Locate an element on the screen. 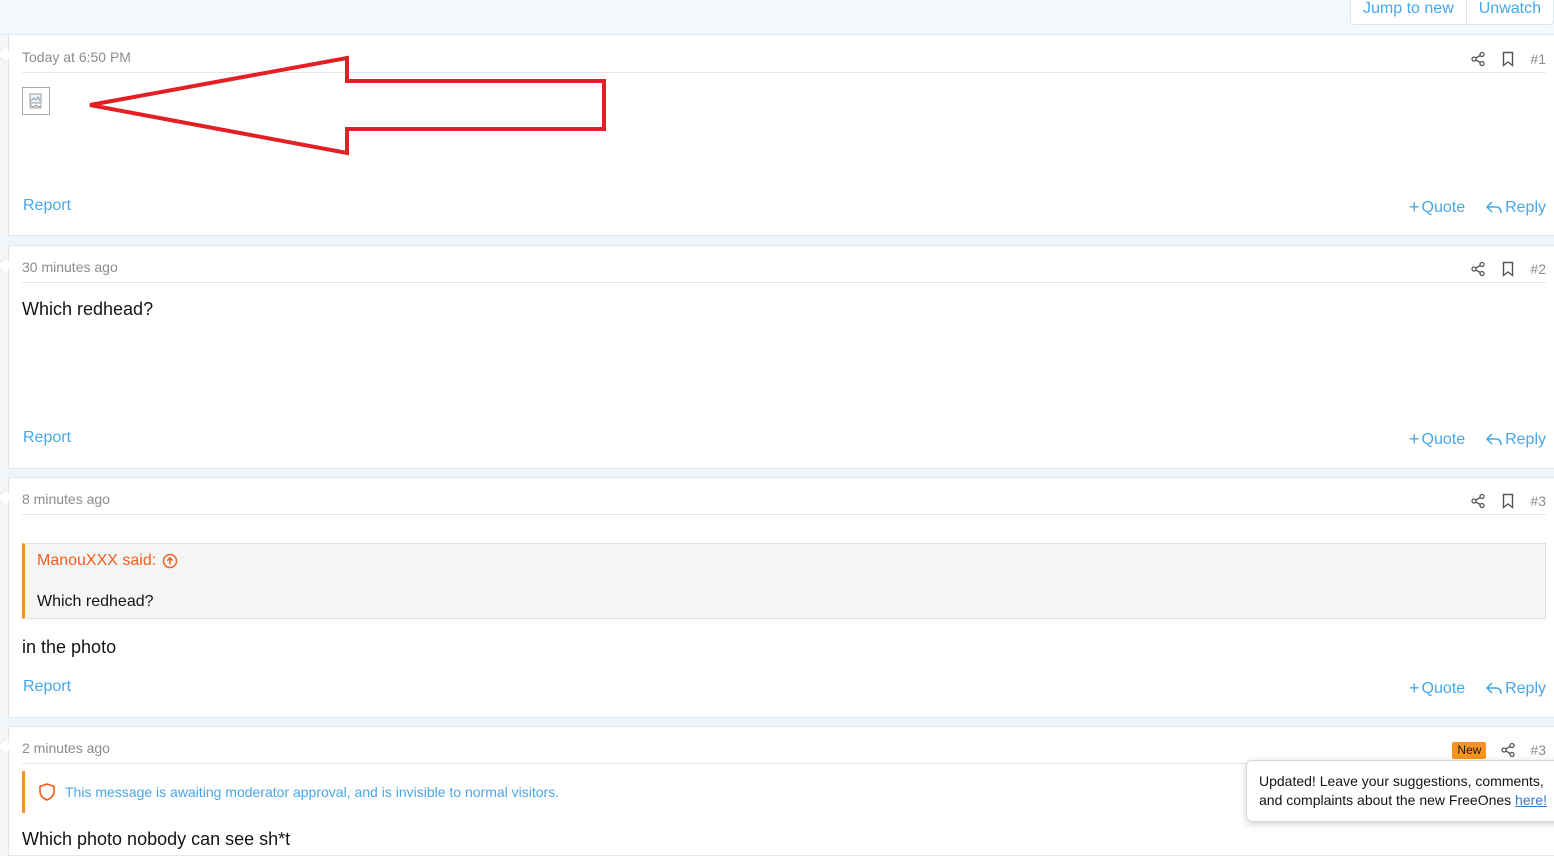 The image size is (1554, 856). post-date: 8 minutes ago is located at coordinates (66, 499).